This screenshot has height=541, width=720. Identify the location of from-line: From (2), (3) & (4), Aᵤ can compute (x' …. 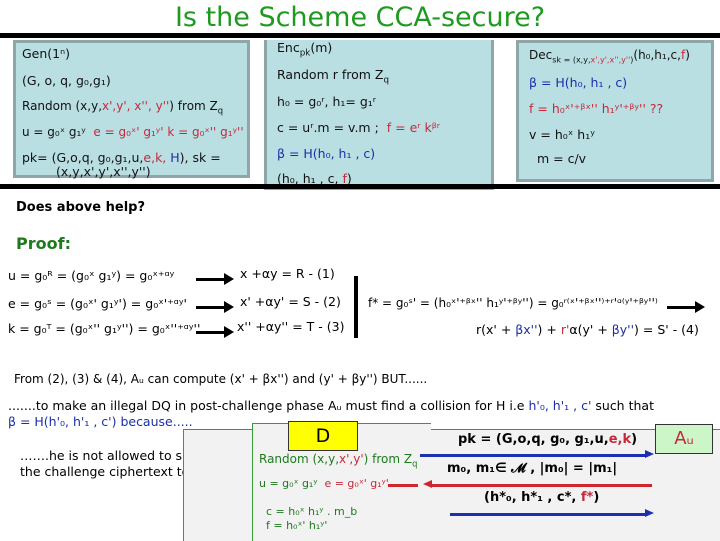
(221, 379).